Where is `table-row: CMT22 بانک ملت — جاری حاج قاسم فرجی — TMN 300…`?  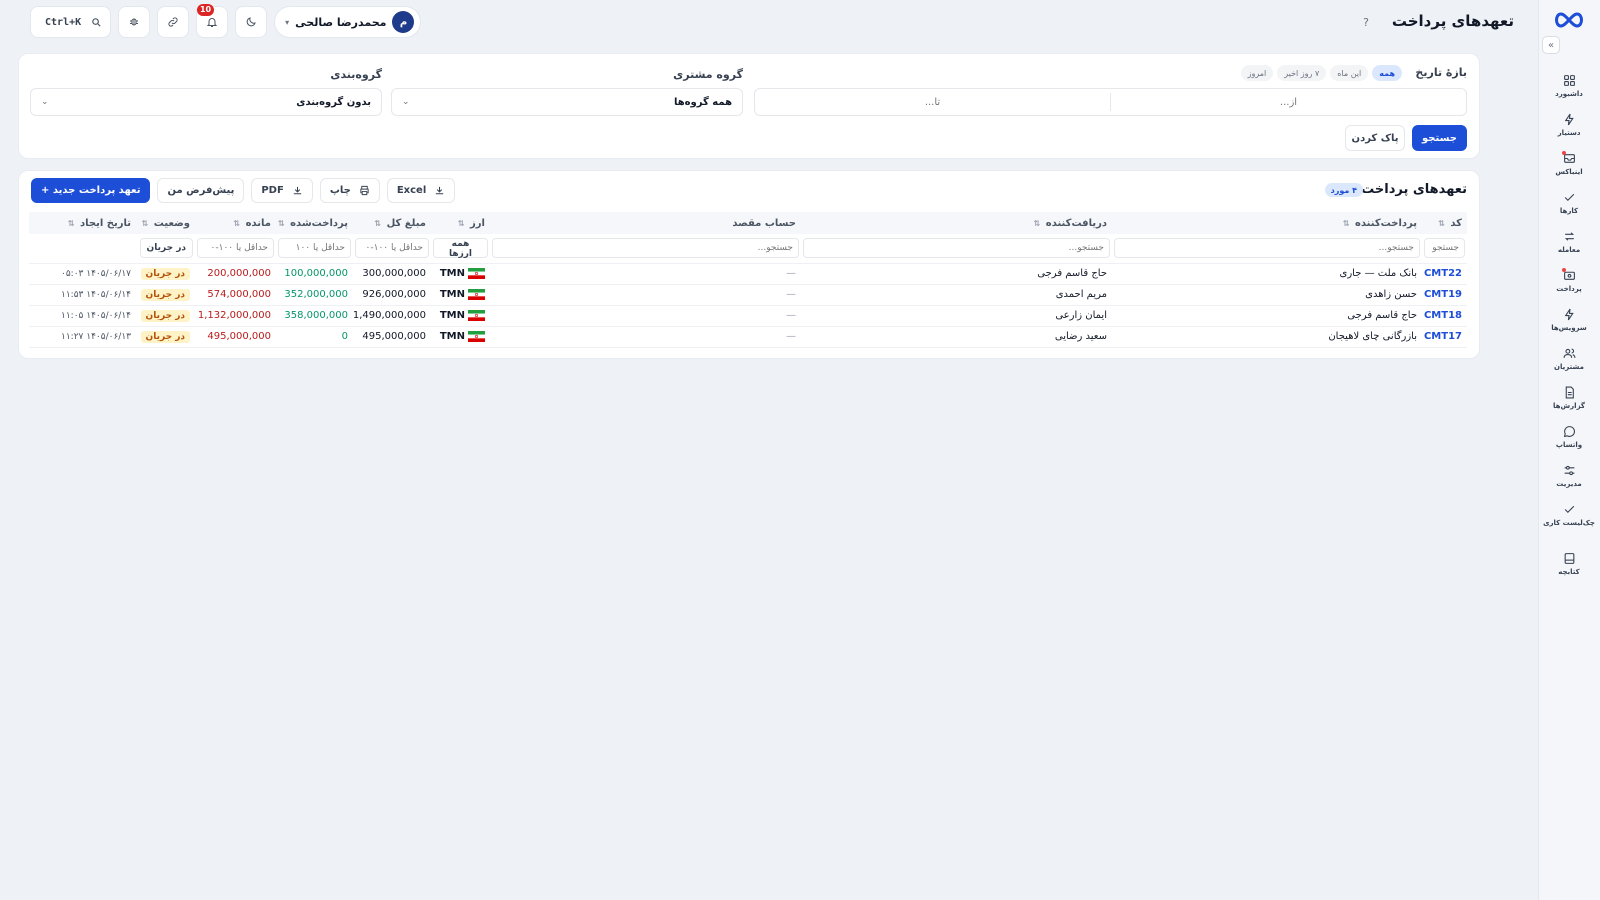
table-row: CMT22 بانک ملت — جاری حاج قاسم فرجی — TMN 300… is located at coordinates (748, 274).